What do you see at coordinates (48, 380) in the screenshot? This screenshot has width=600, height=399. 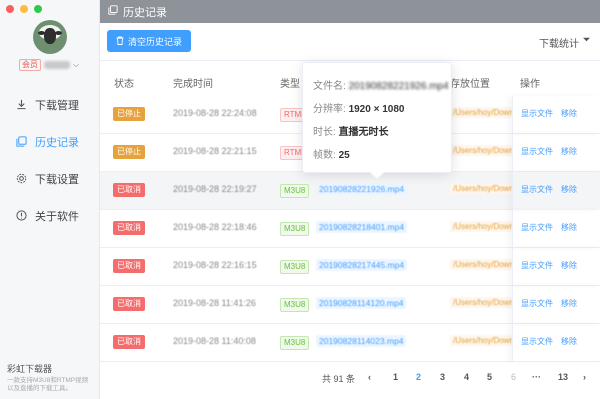 I see `app-description-line1: 一款支持M3U8和RTMP视频` at bounding box center [48, 380].